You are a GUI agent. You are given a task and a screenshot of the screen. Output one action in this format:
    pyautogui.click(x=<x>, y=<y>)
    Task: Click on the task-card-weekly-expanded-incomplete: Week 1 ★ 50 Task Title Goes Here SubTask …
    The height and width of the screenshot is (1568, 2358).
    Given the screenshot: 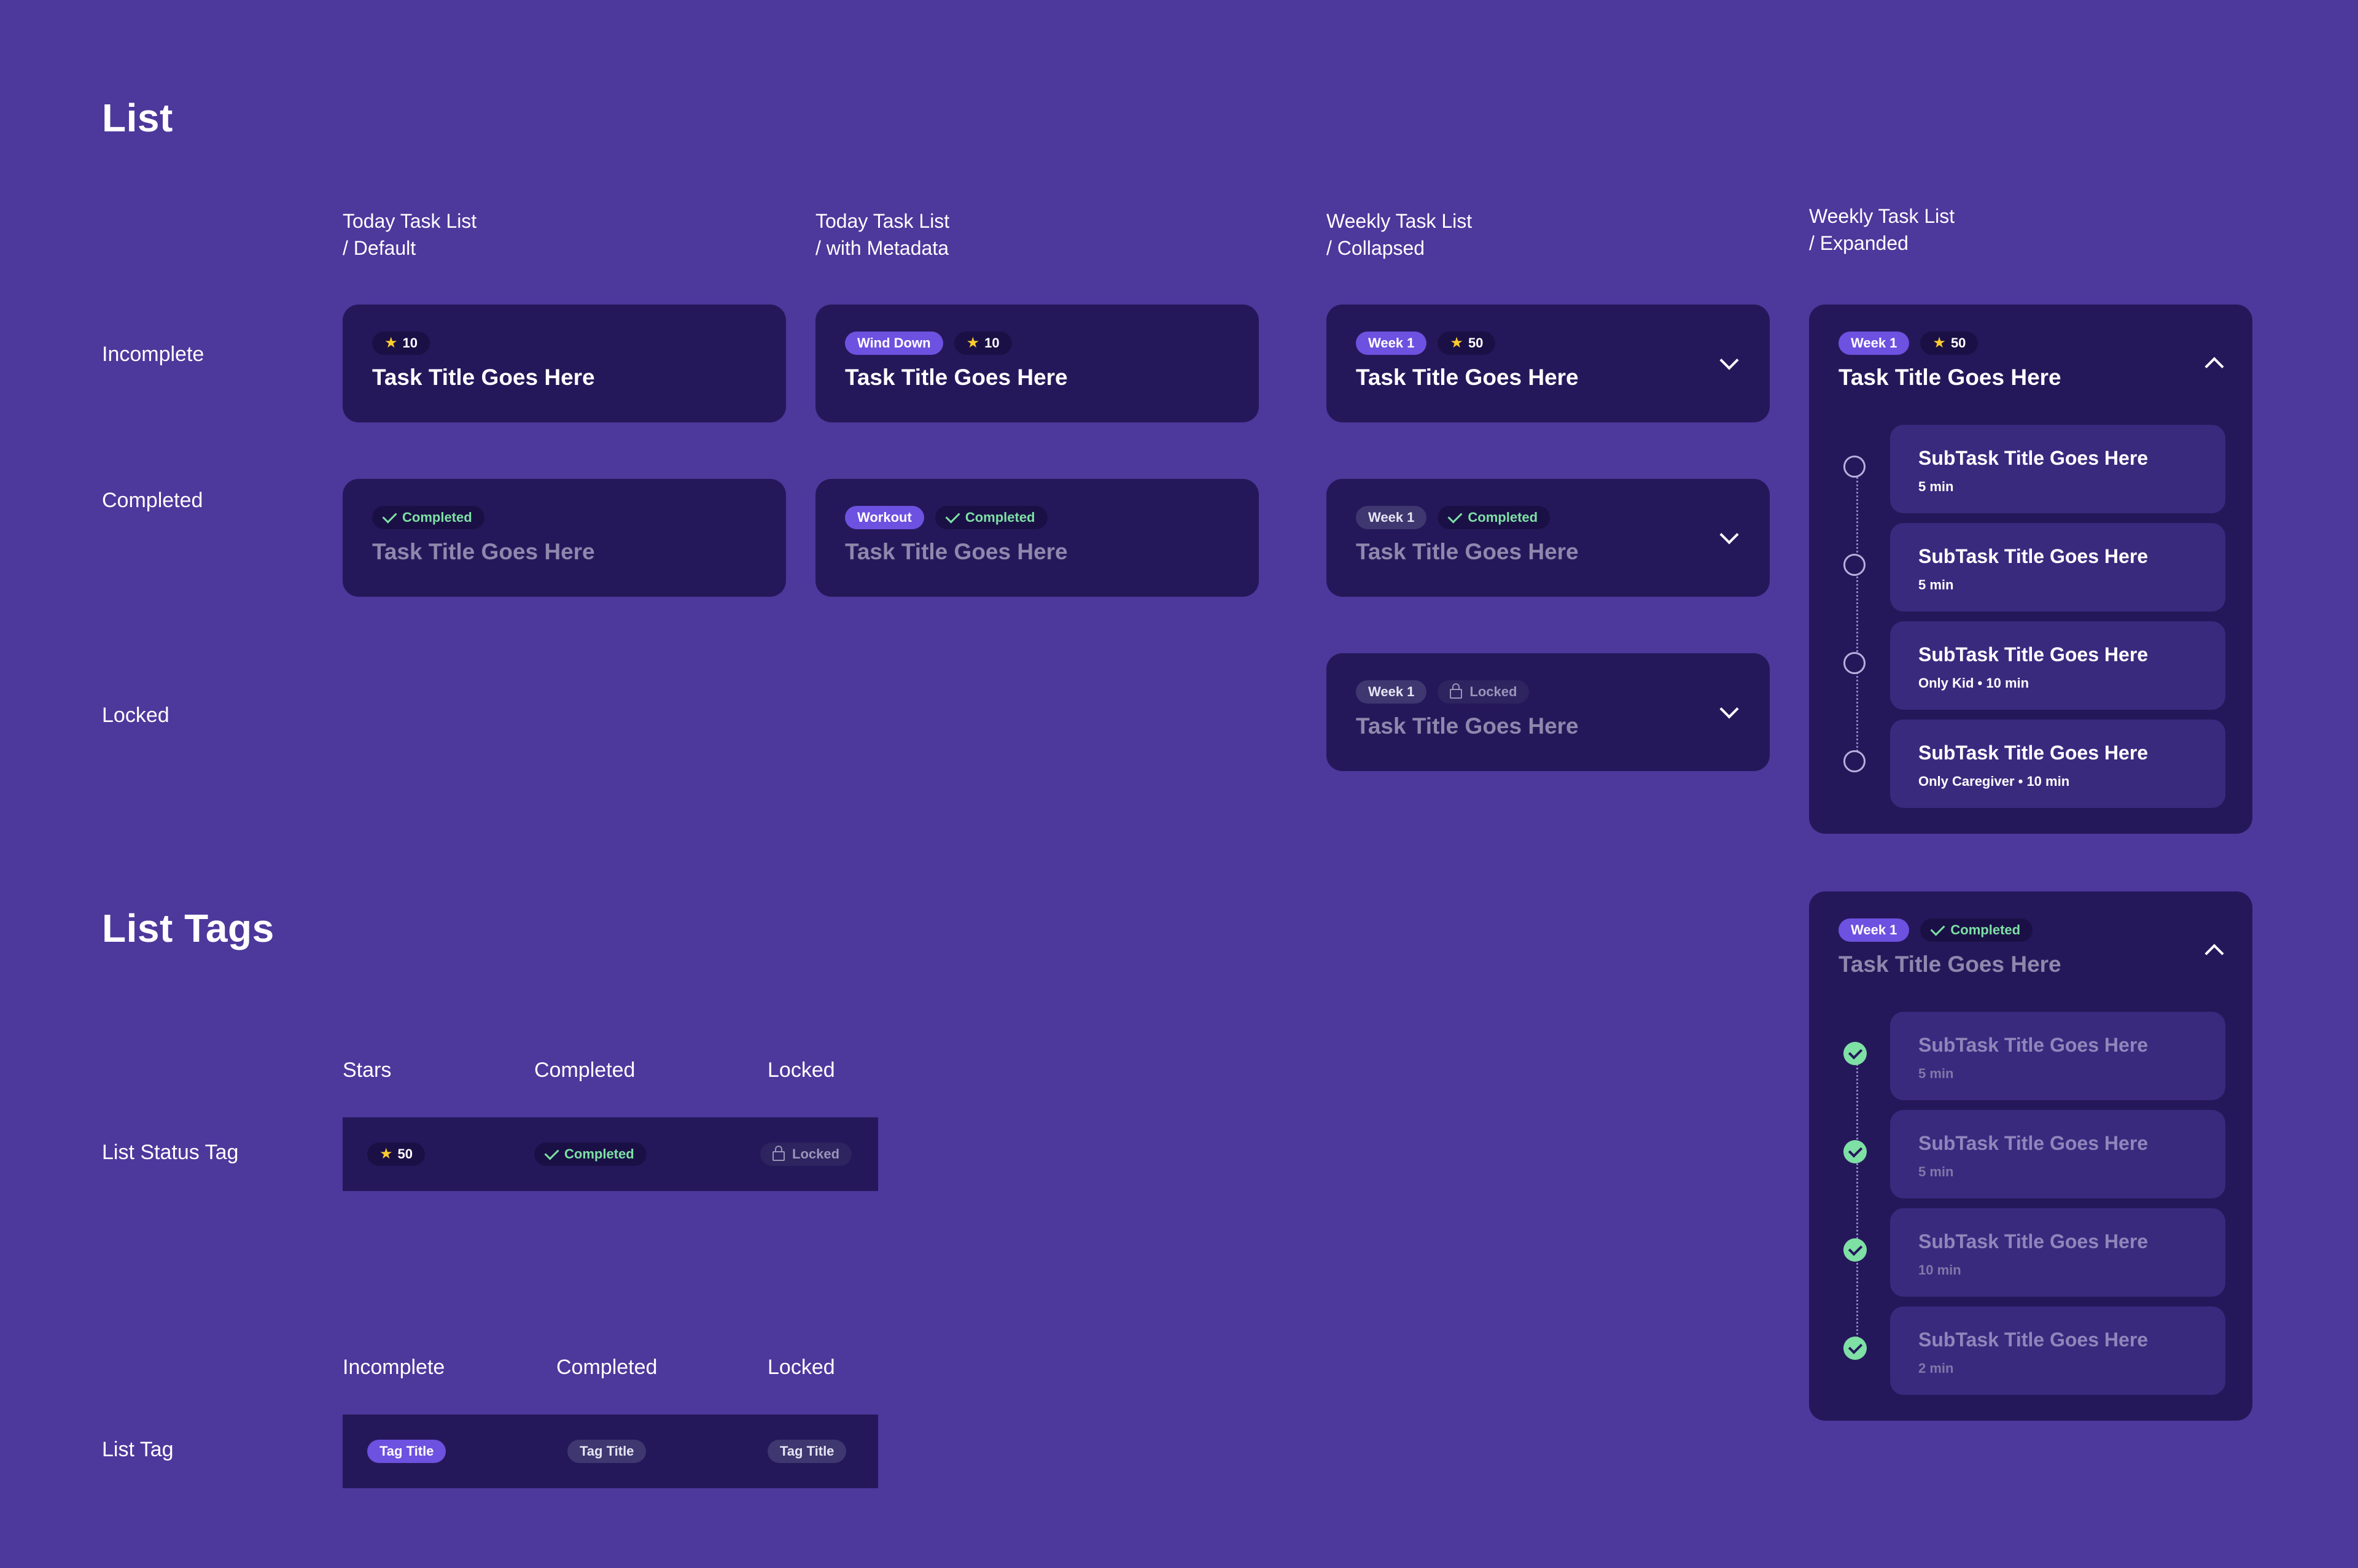 What is the action you would take?
    pyautogui.click(x=2030, y=569)
    